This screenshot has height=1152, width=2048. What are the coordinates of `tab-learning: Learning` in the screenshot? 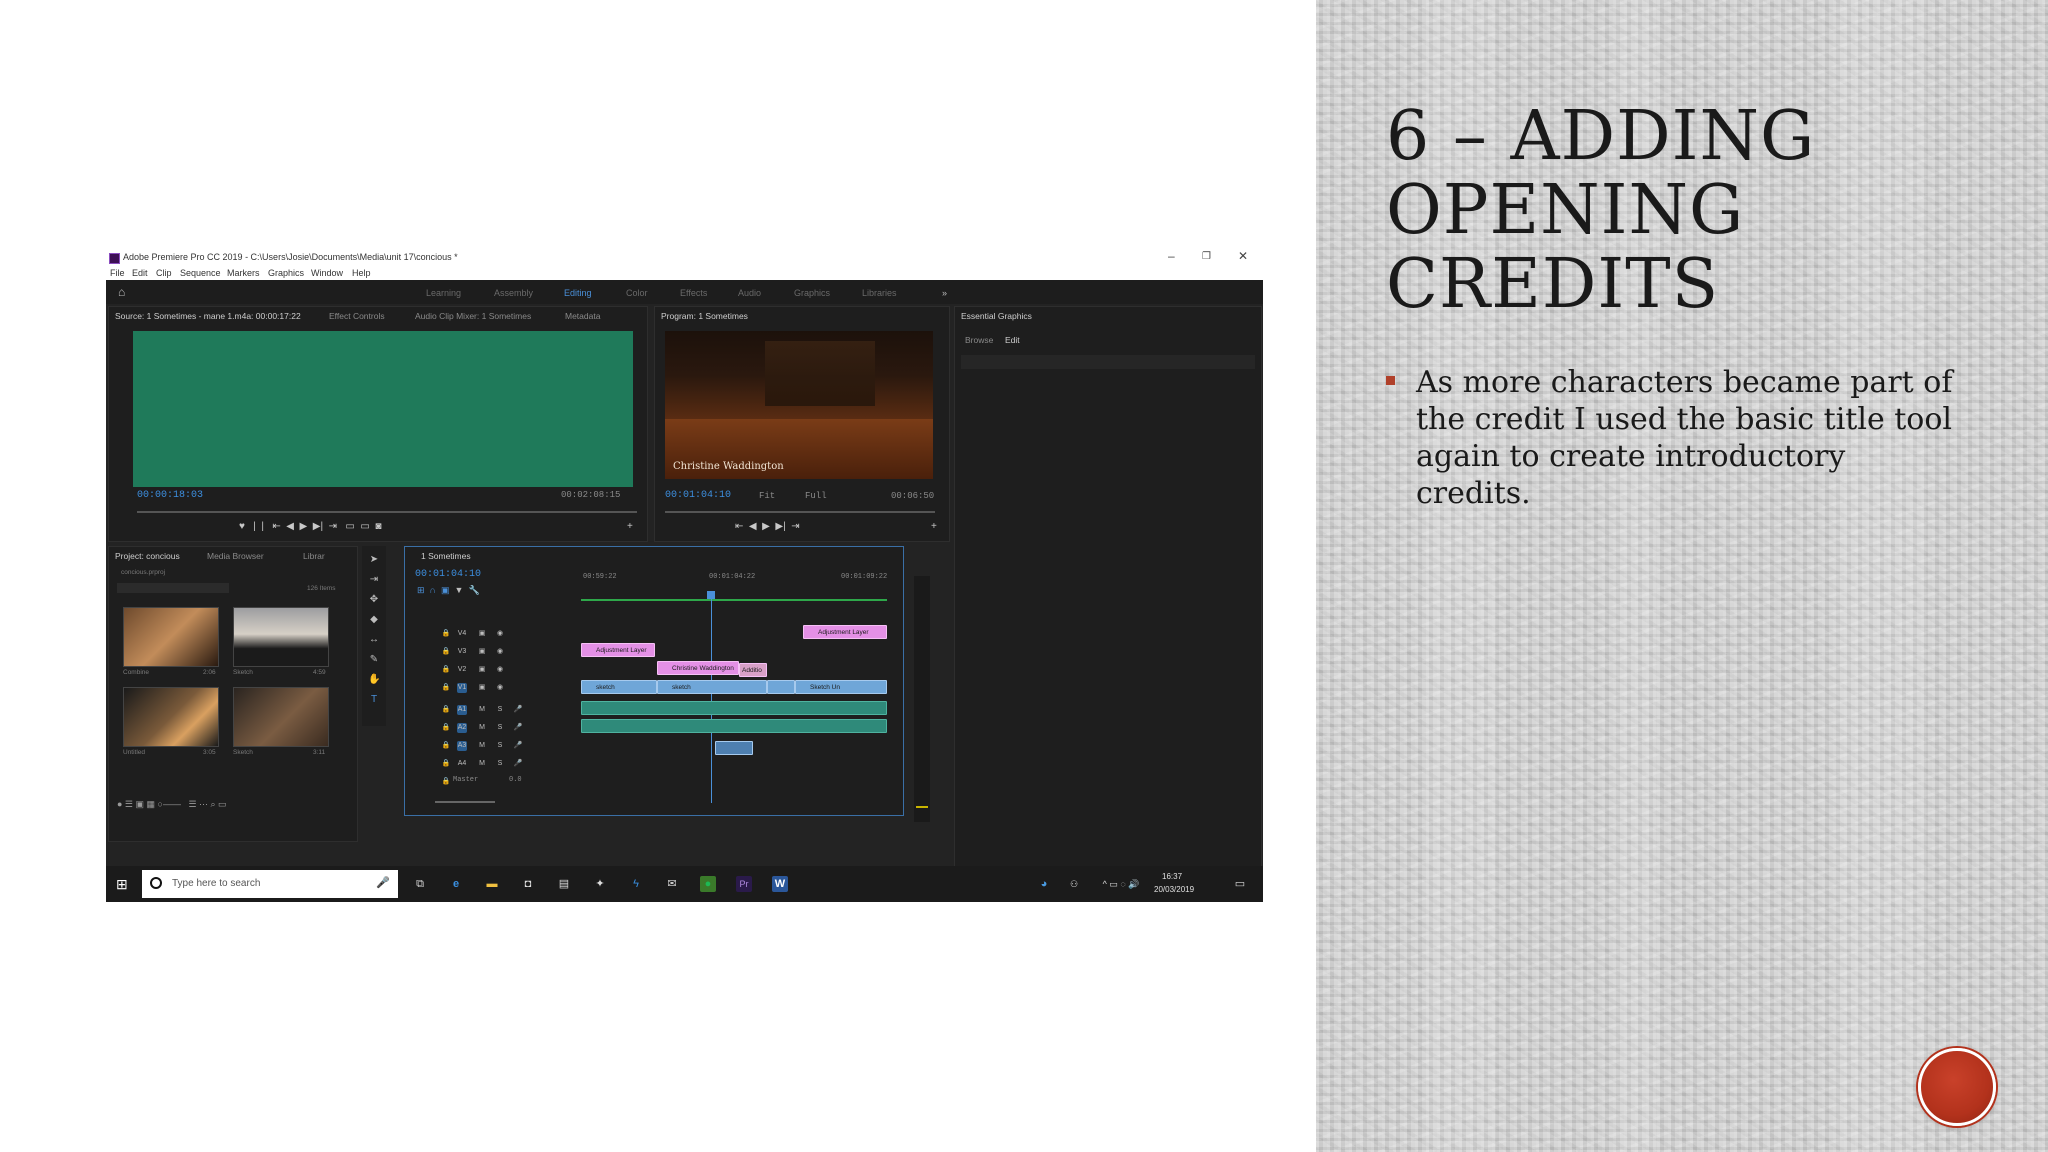 It's located at (443, 293).